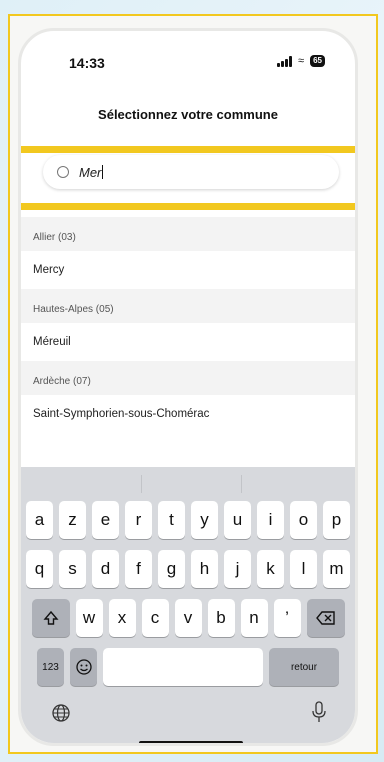  What do you see at coordinates (188, 569) in the screenshot?
I see `keyboard-row-2: q s d f g h j k l m` at bounding box center [188, 569].